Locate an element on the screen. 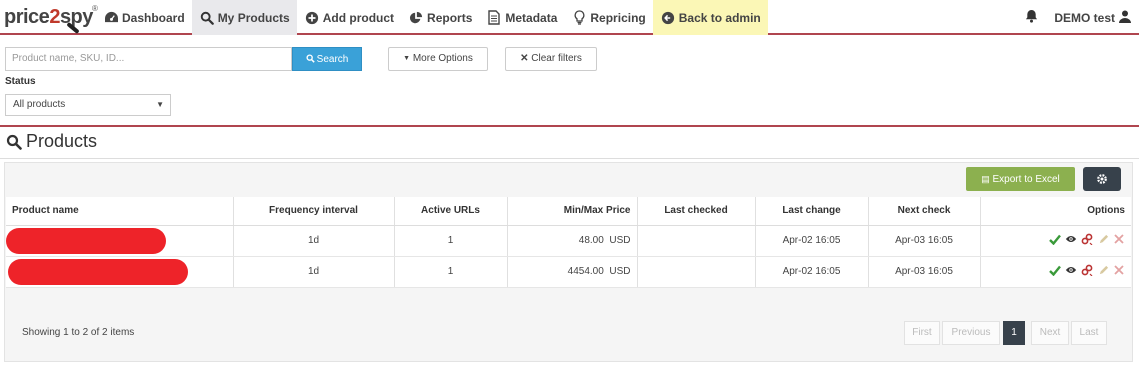 This screenshot has width=1139, height=369. nav-dashboard-label: Dashboard is located at coordinates (153, 17).